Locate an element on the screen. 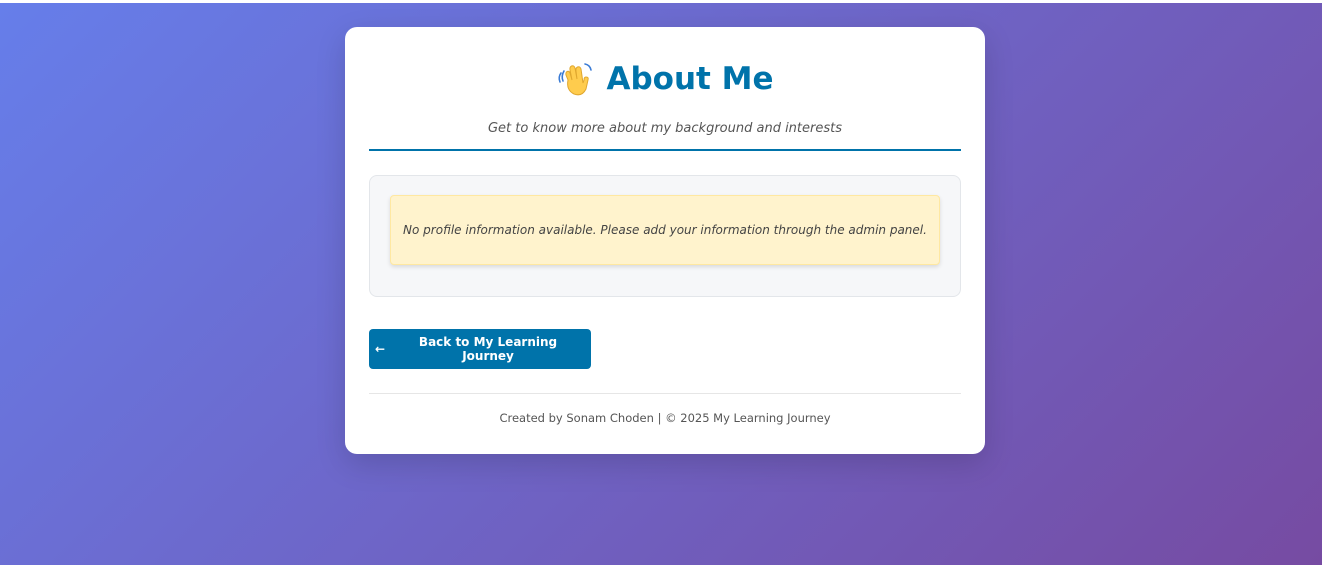  title-row: About Me is located at coordinates (665, 79).